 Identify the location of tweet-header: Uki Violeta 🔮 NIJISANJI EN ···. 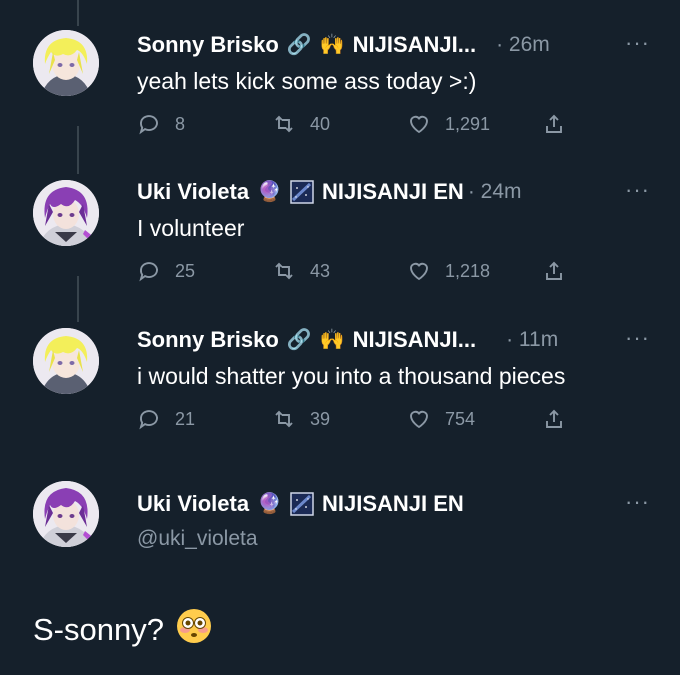
(393, 504).